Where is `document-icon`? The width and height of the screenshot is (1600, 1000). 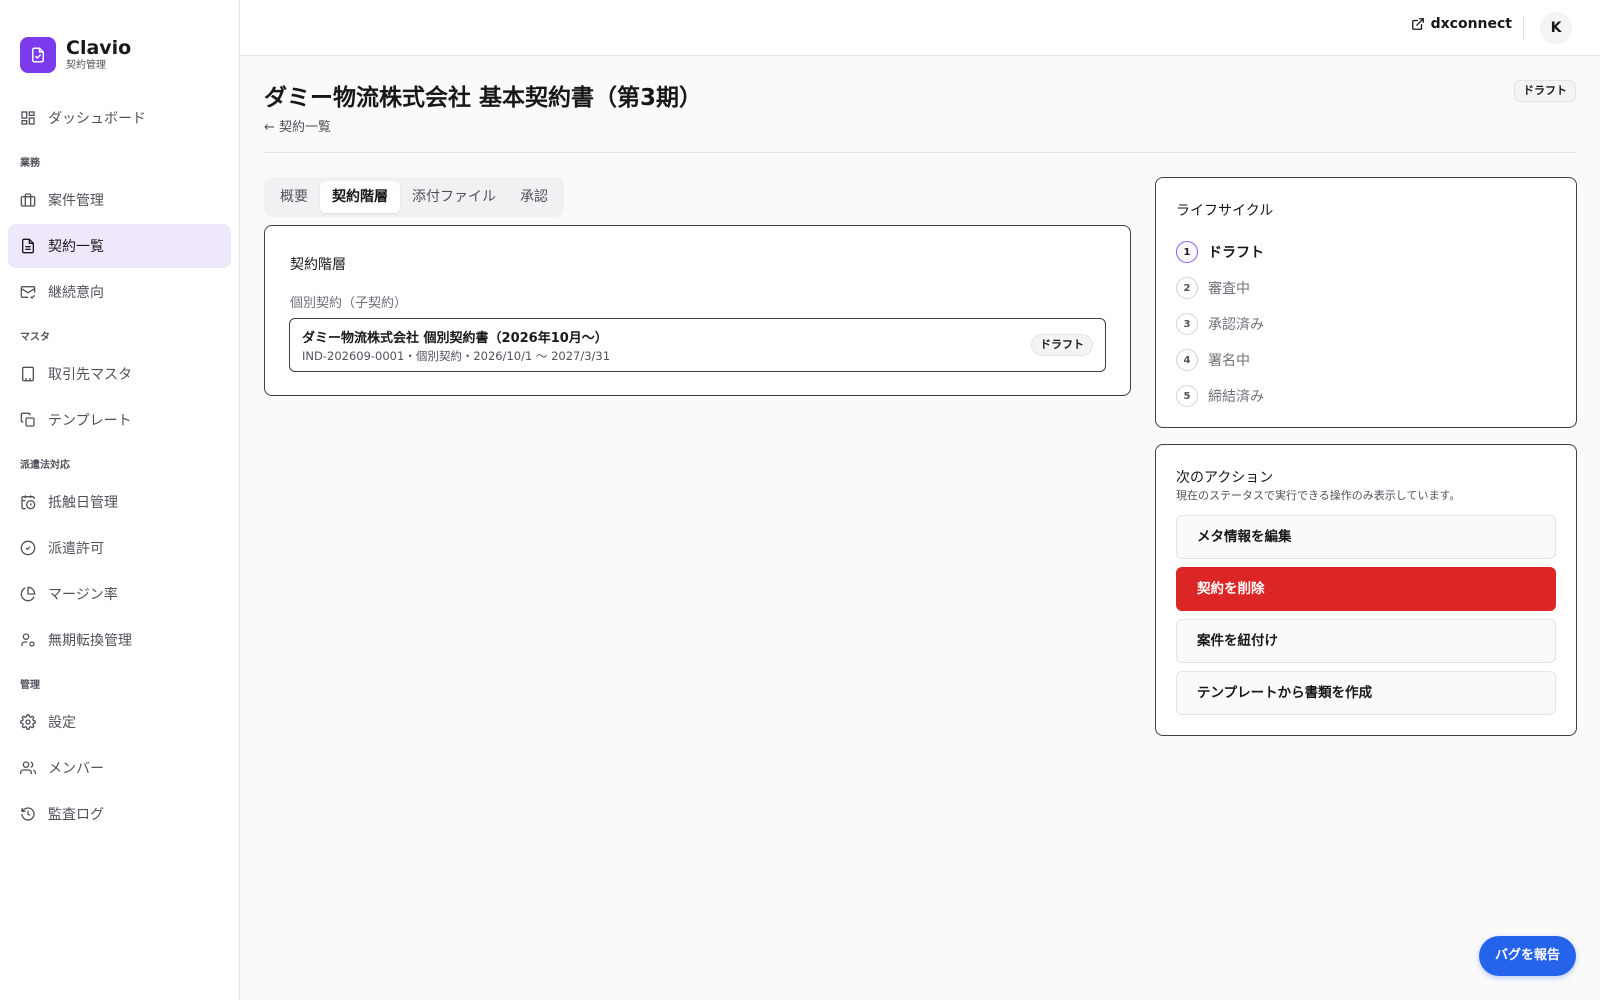
document-icon is located at coordinates (28, 246).